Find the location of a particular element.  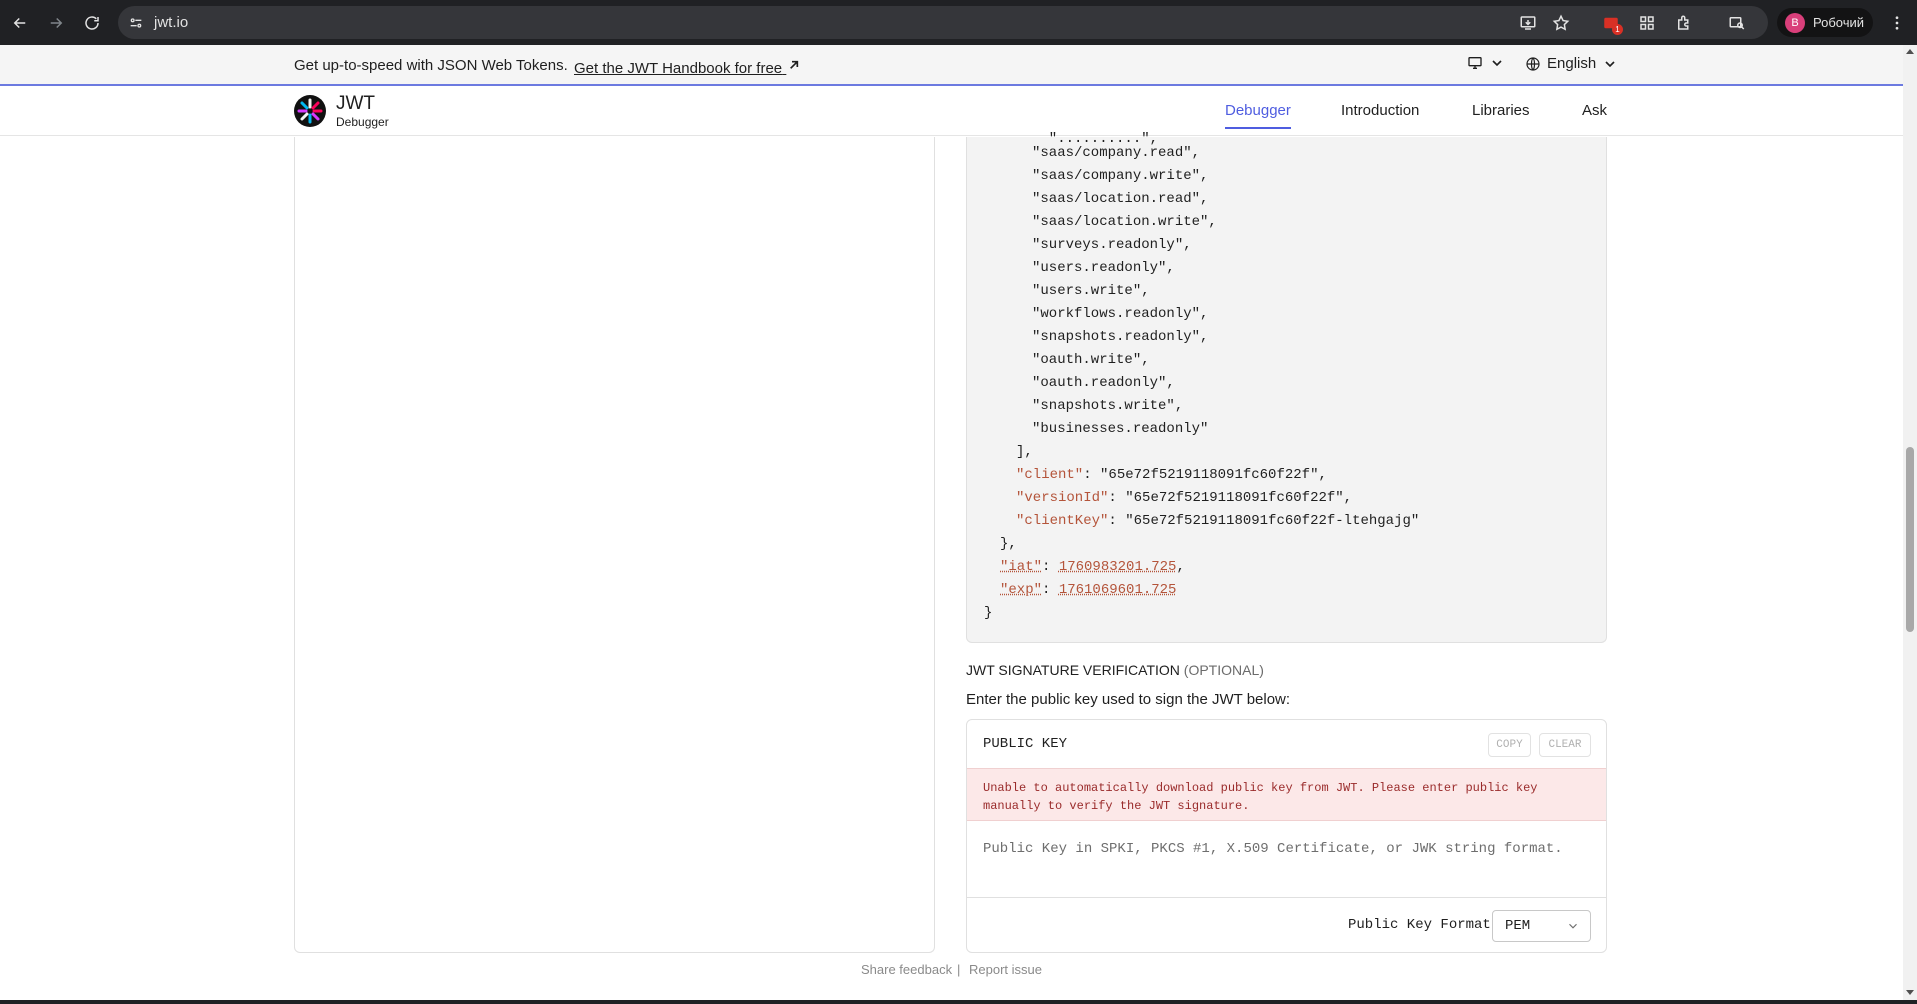

array-close-line: ], is located at coordinates (1024, 452).